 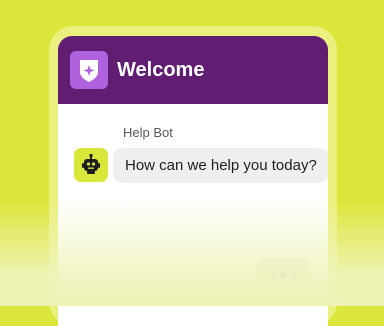 What do you see at coordinates (161, 69) in the screenshot?
I see `header-title: Welcome` at bounding box center [161, 69].